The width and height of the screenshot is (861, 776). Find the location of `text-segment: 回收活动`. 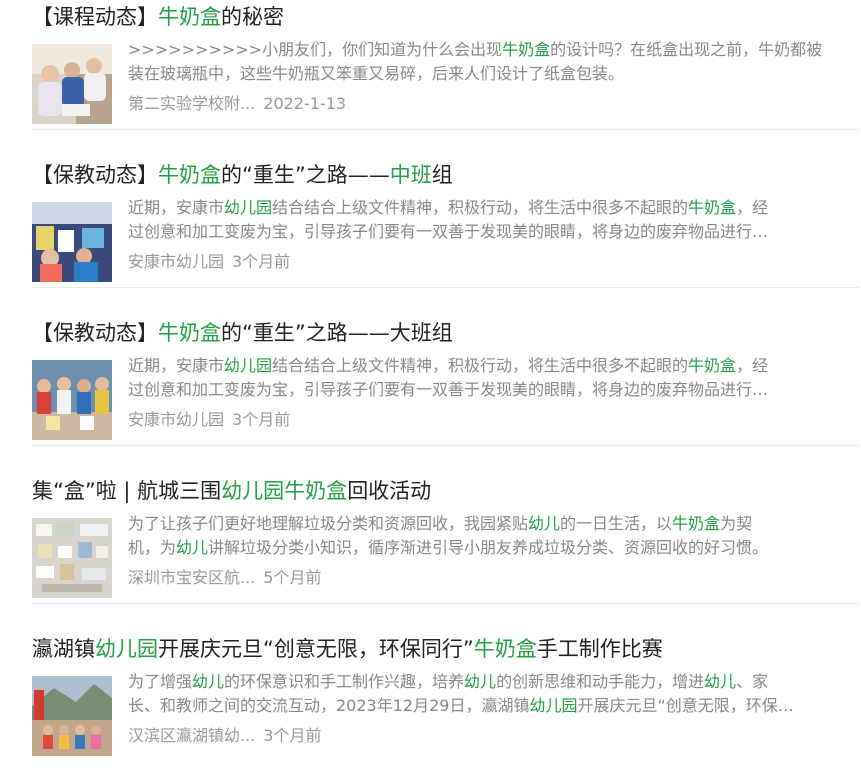

text-segment: 回收活动 is located at coordinates (389, 491).